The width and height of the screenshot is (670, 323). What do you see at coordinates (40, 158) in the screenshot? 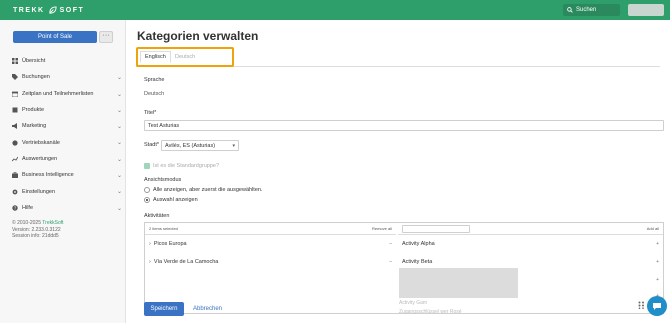
I see `sidebar-item-label: Auswertungen` at bounding box center [40, 158].